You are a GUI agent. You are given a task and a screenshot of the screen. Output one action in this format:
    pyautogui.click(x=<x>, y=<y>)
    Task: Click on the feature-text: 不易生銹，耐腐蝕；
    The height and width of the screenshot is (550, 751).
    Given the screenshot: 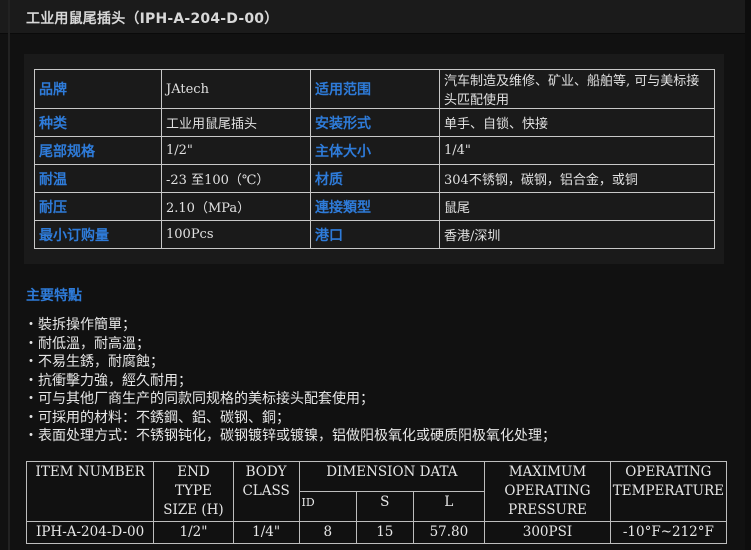 What is the action you would take?
    pyautogui.click(x=101, y=362)
    